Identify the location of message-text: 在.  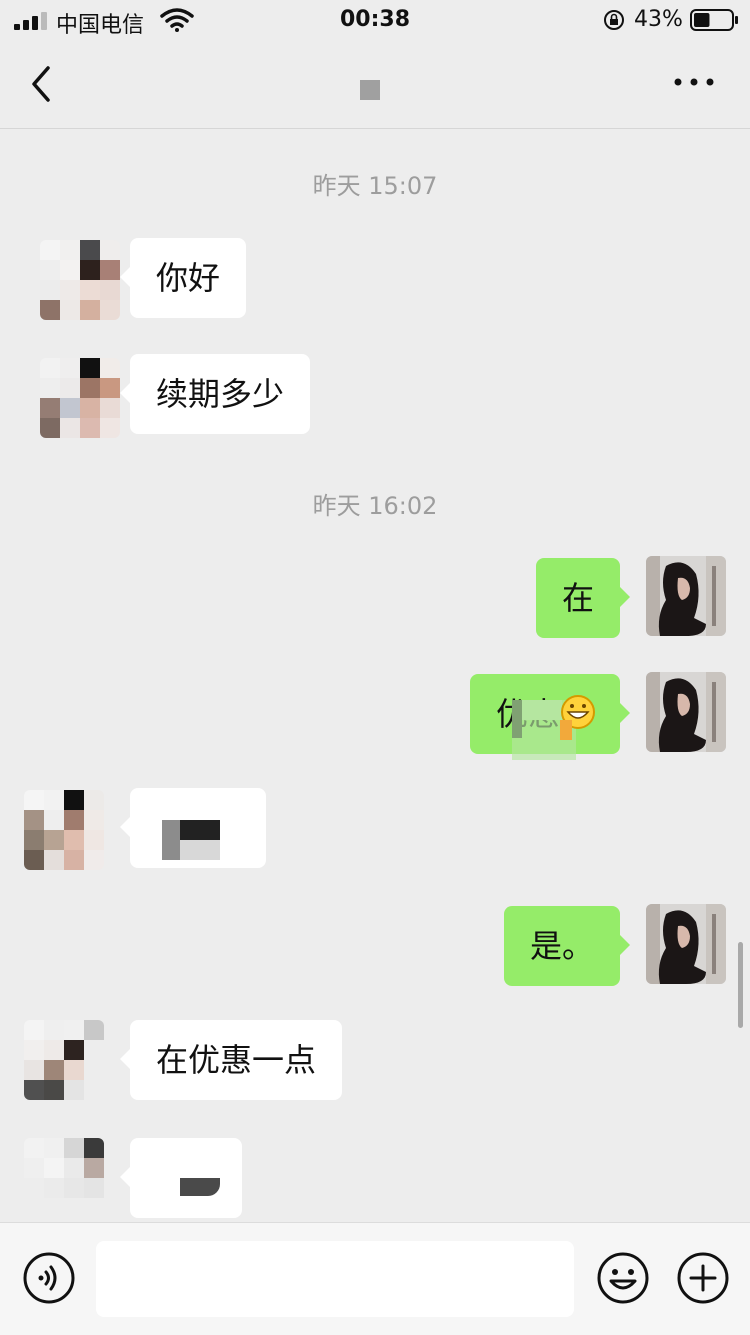
(577, 598).